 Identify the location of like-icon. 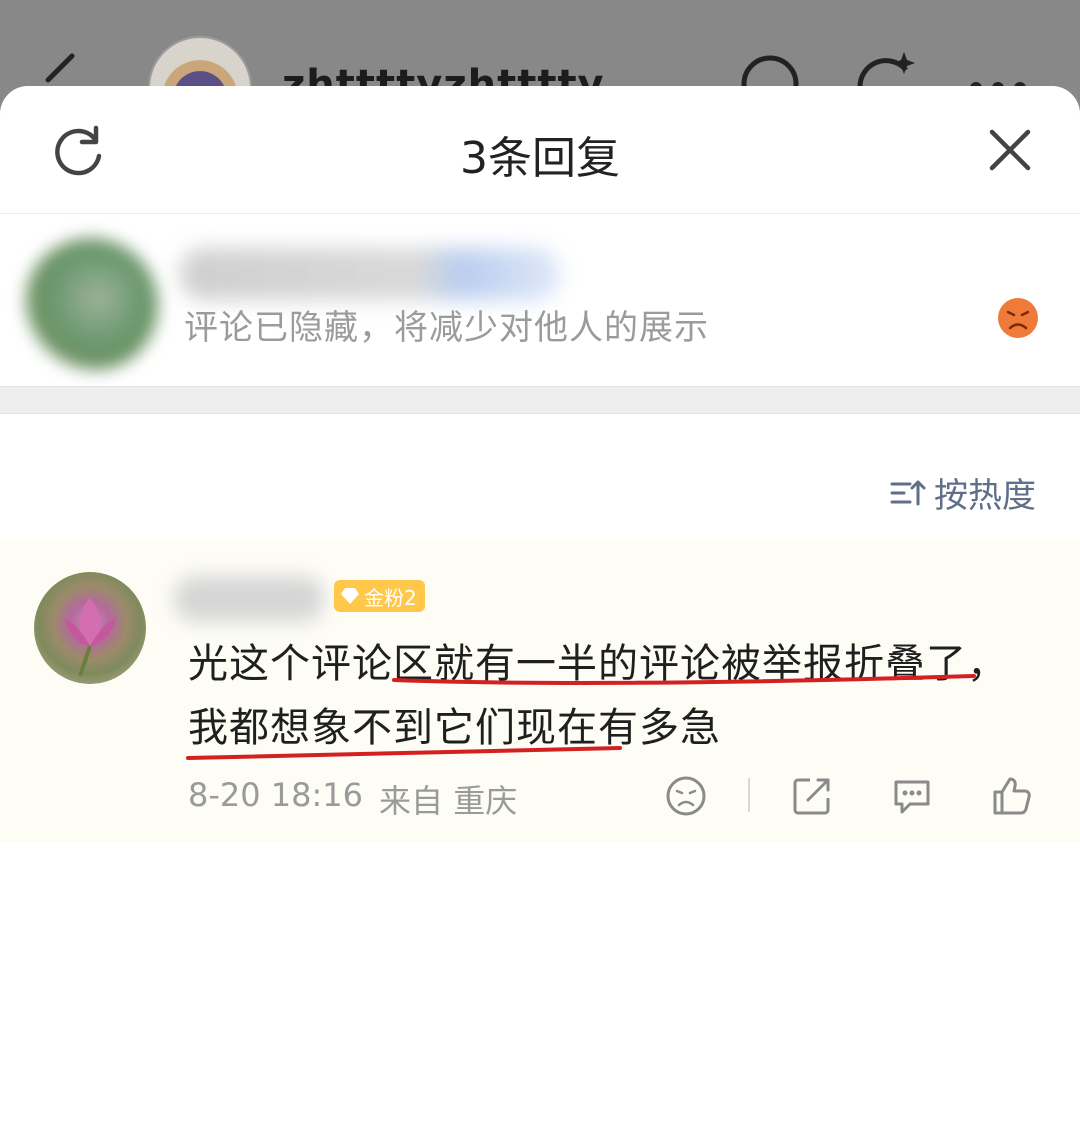
(1012, 796).